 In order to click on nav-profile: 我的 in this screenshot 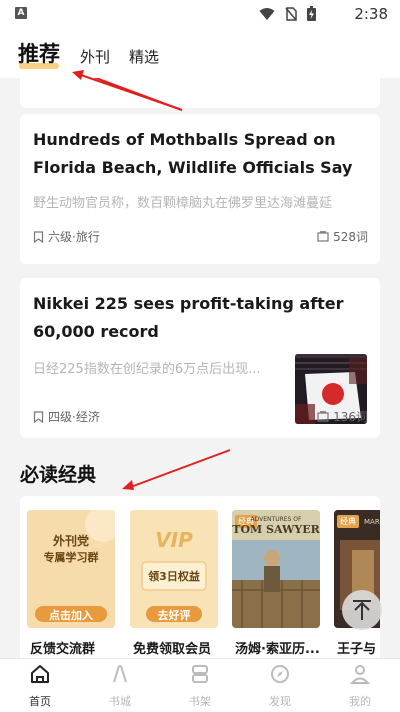, I will do `click(360, 686)`.